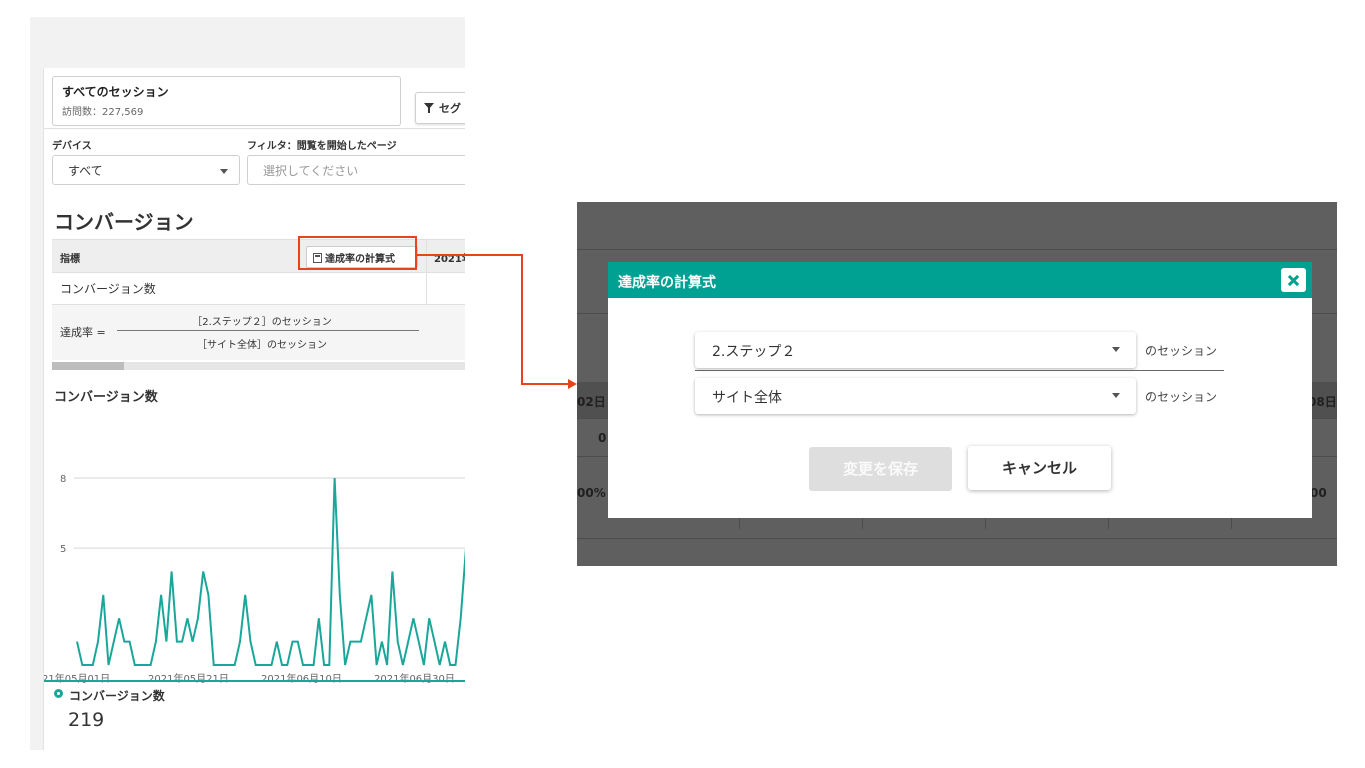 The height and width of the screenshot is (768, 1365). Describe the element at coordinates (754, 352) in the screenshot. I see `numerator-select-value: 2.ステップ２` at that location.